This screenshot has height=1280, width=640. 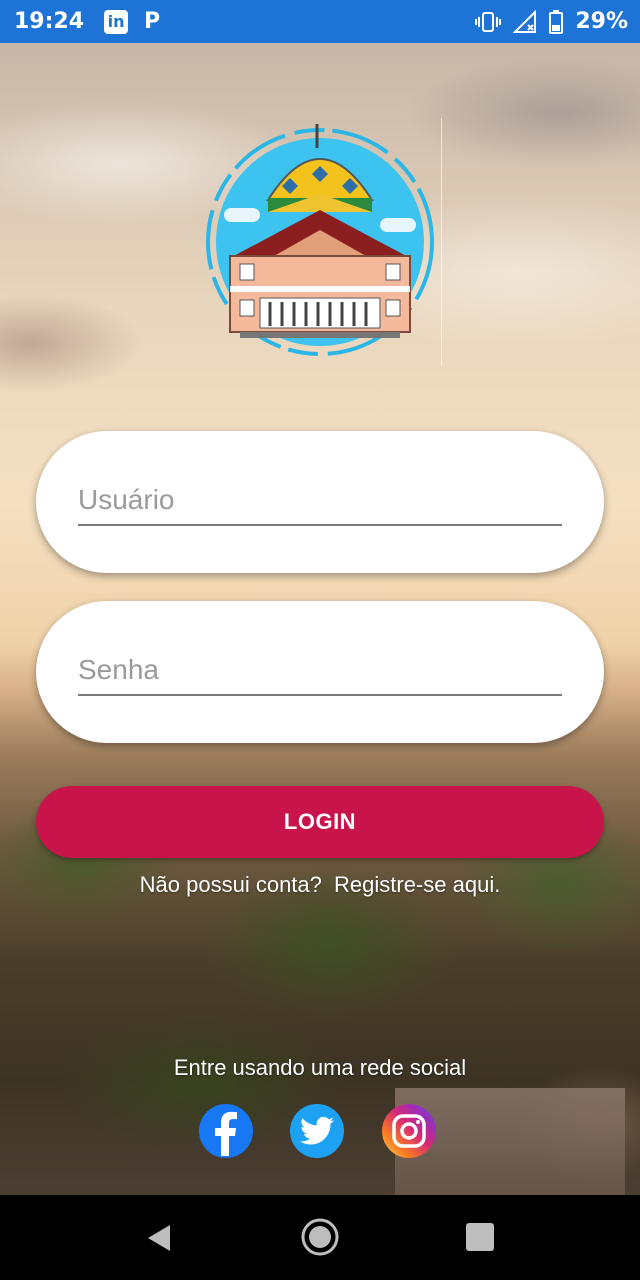 I want to click on parking-icon: P, so click(x=152, y=21).